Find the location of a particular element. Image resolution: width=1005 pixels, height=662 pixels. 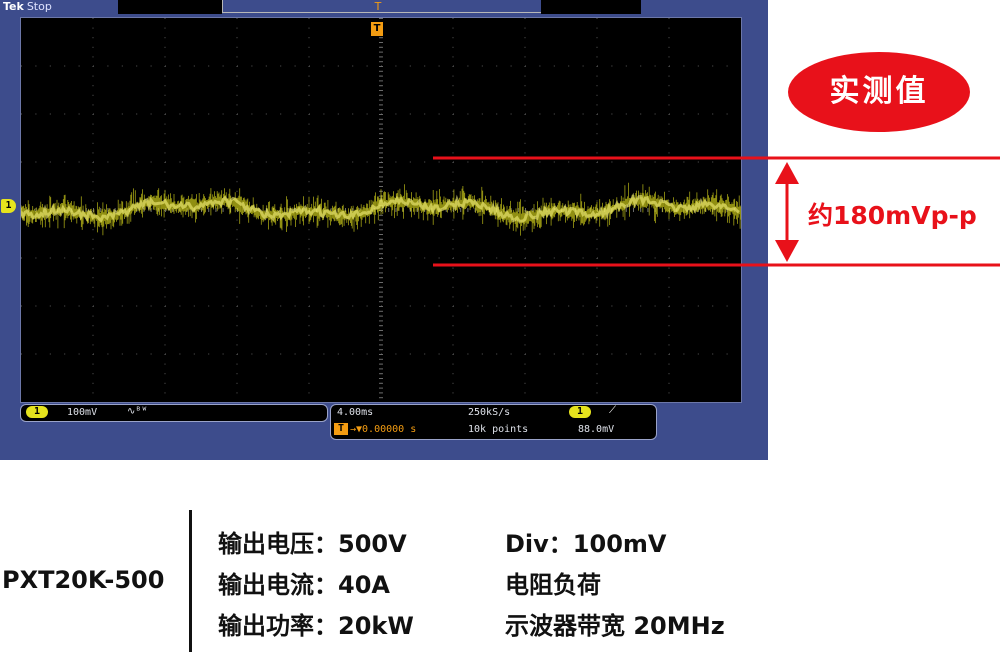

spec-division: Div：100mV is located at coordinates (586, 544).